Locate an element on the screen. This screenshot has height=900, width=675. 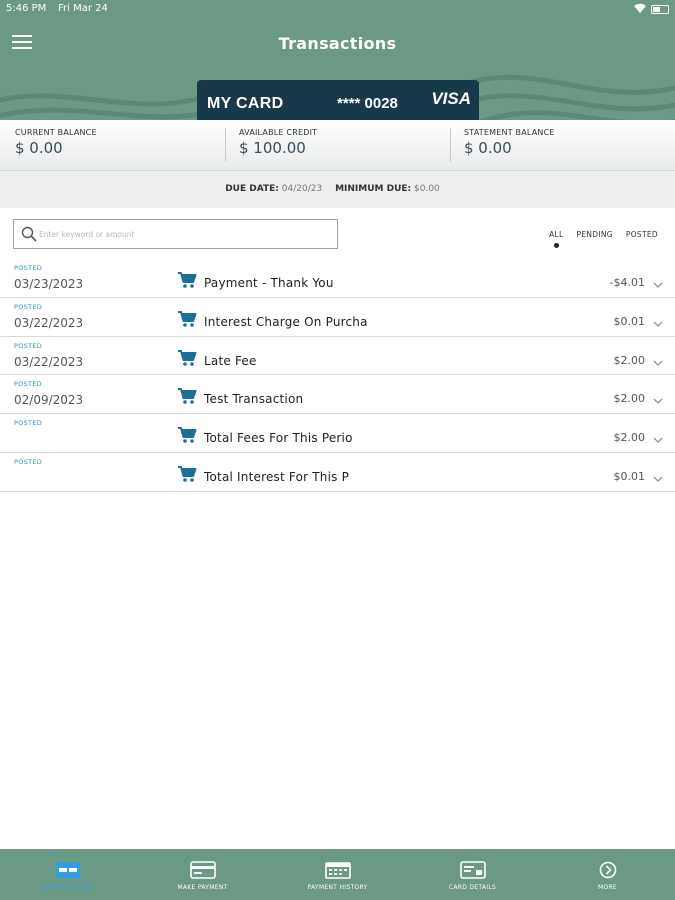
available-credit-value: $ 100.00 is located at coordinates (272, 148).